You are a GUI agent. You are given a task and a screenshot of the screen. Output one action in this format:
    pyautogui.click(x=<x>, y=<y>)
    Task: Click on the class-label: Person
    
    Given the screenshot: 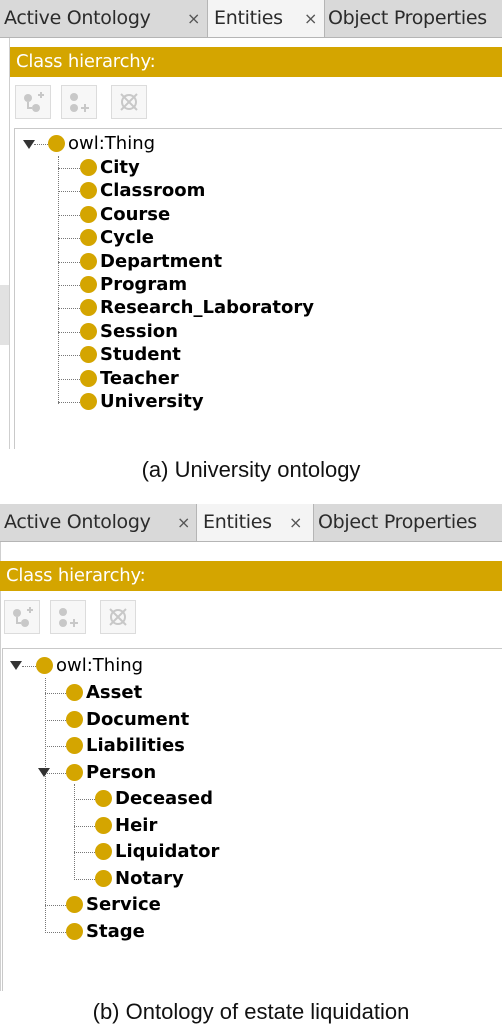 What is the action you would take?
    pyautogui.click(x=121, y=772)
    